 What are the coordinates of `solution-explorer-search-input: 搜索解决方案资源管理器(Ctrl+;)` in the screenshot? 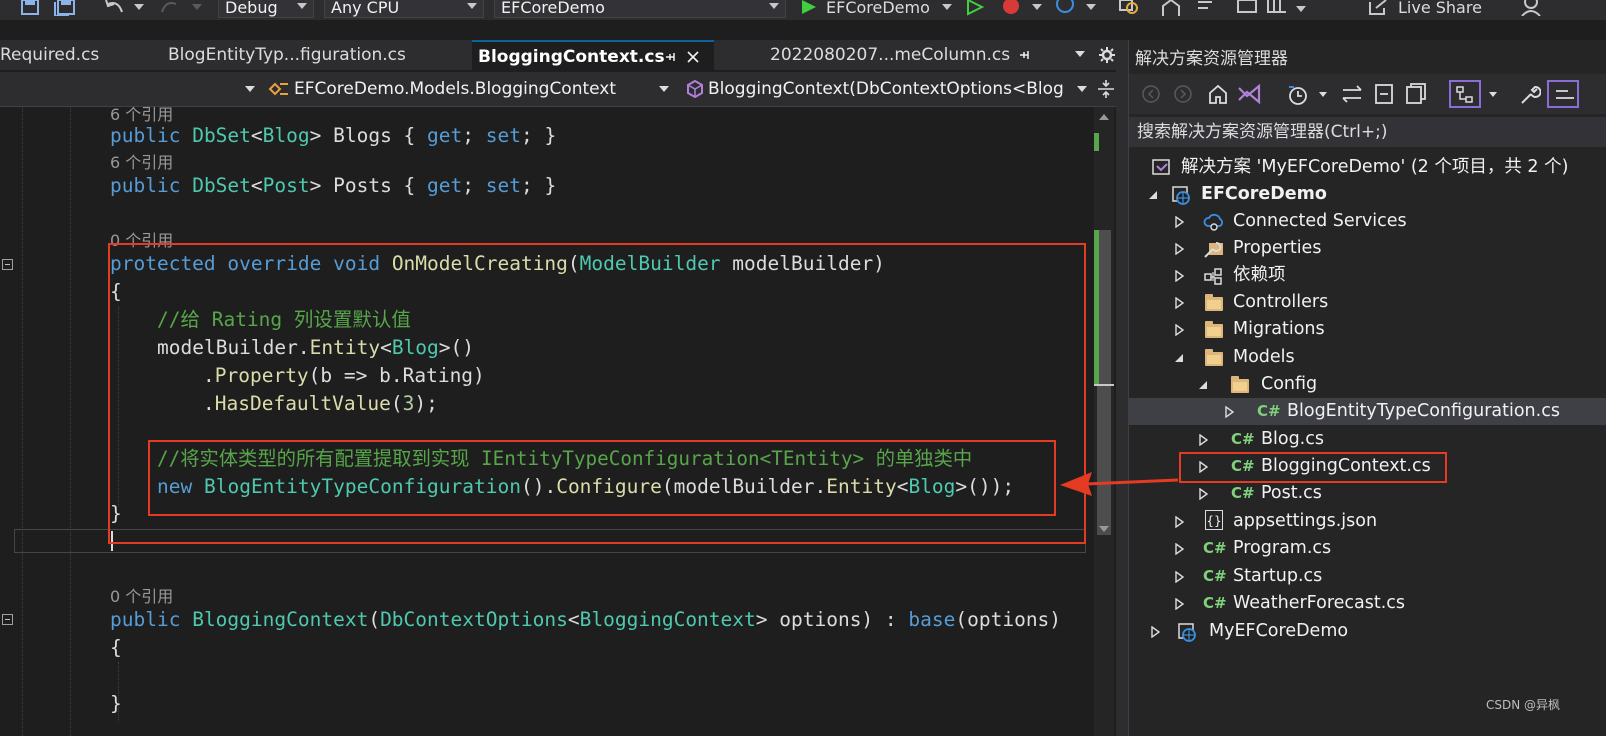 It's located at (1367, 132).